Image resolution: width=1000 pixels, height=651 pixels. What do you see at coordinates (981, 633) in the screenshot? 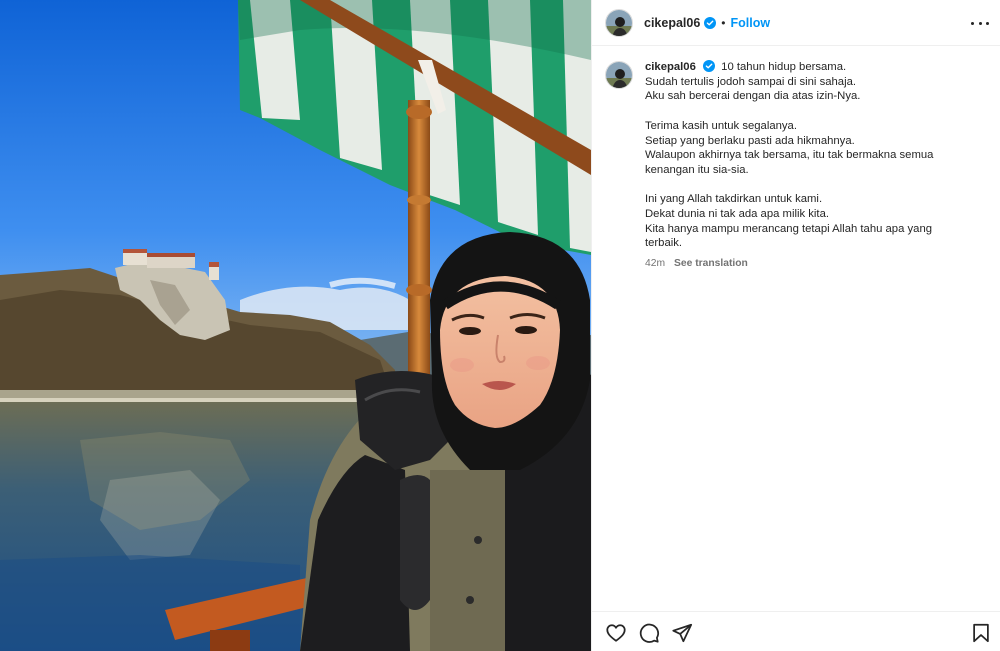
I see `bookmark-icon` at bounding box center [981, 633].